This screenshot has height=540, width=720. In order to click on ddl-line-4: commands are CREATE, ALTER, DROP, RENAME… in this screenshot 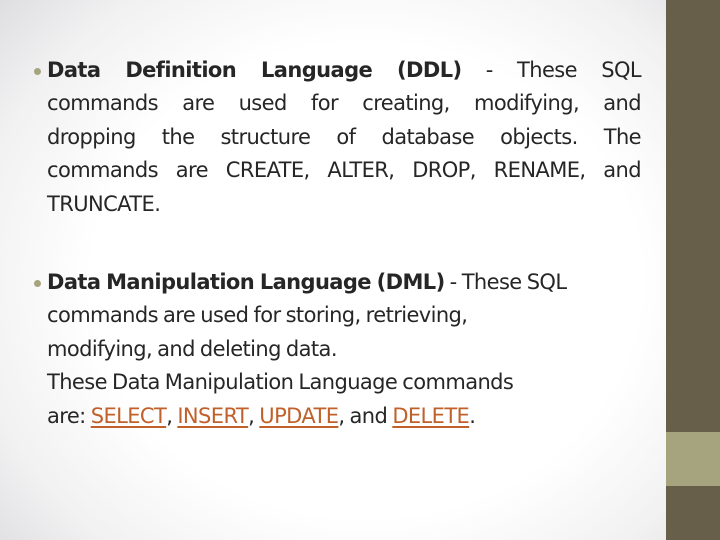, I will do `click(344, 170)`.